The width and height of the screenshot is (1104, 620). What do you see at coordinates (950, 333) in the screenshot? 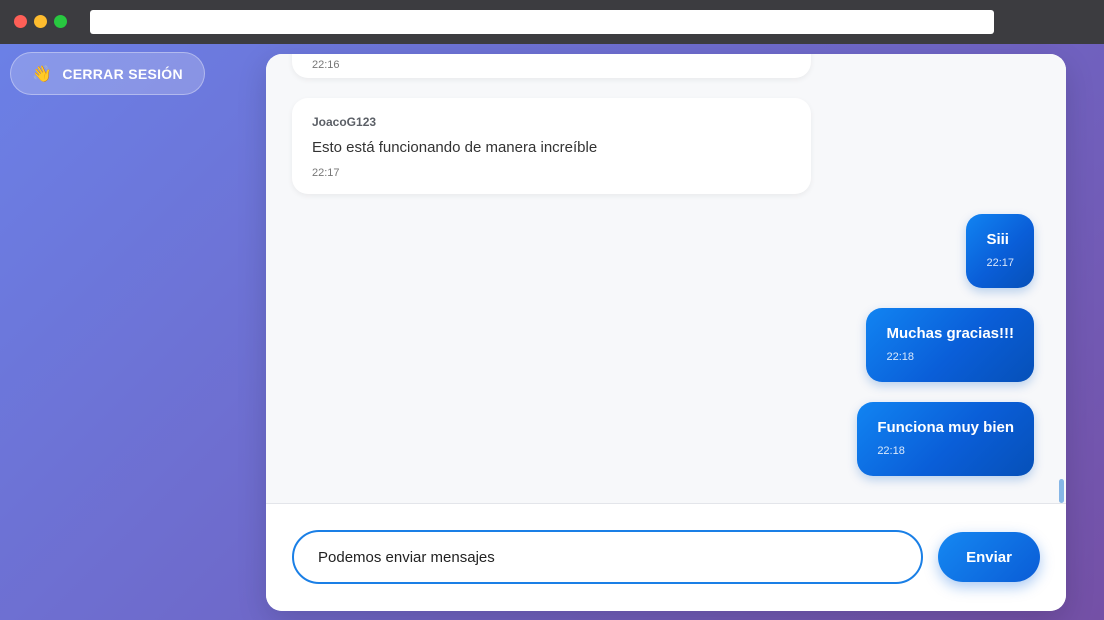
I see `message-text: Muchas gracias!!!` at bounding box center [950, 333].